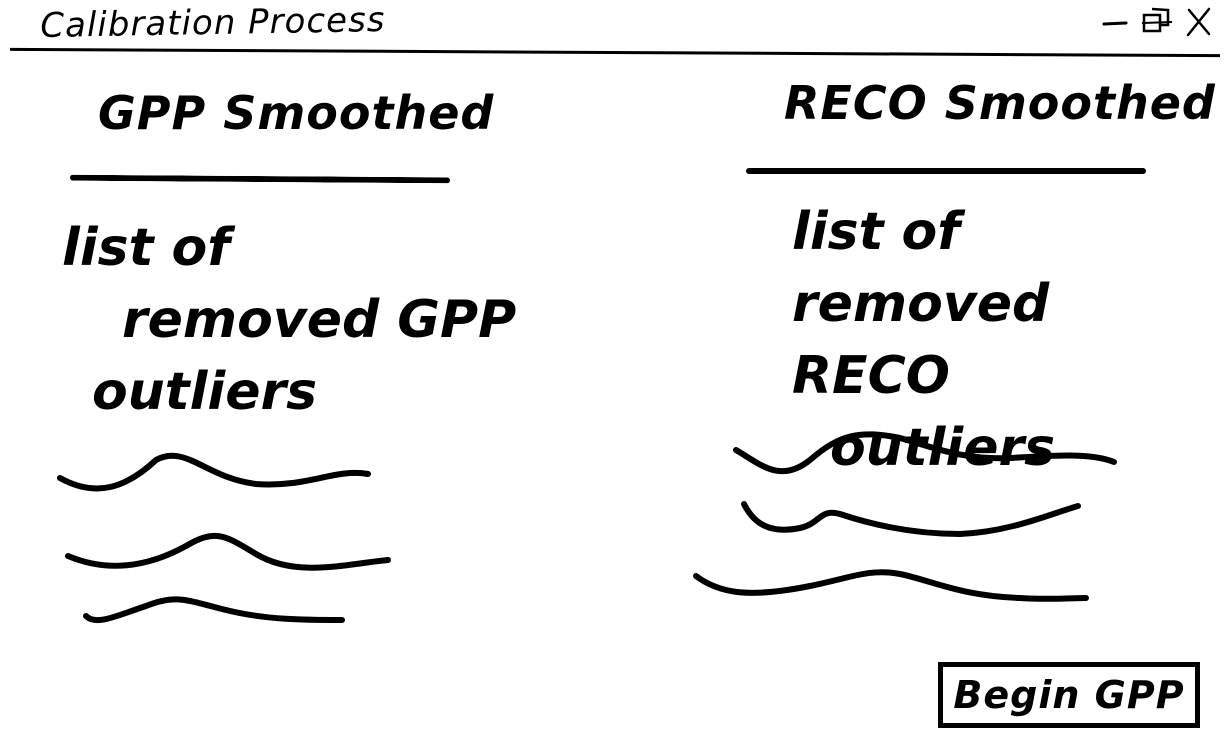 This screenshot has width=1231, height=741. Describe the element at coordinates (946, 171) in the screenshot. I see `reco-title-underline` at that location.